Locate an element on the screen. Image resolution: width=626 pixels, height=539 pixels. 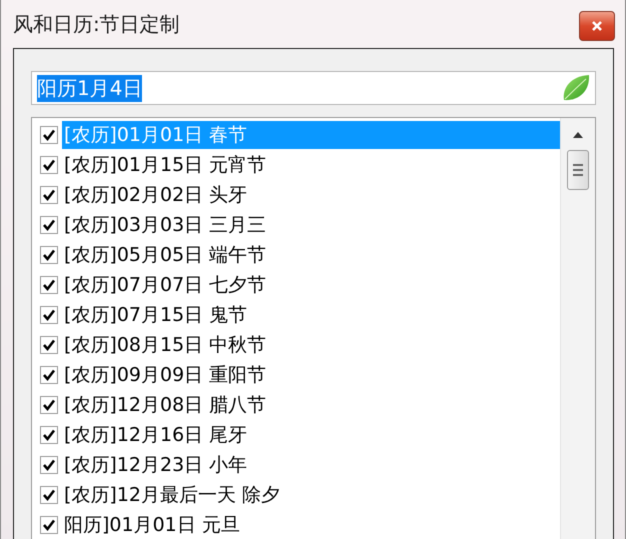
close-icon is located at coordinates (597, 26).